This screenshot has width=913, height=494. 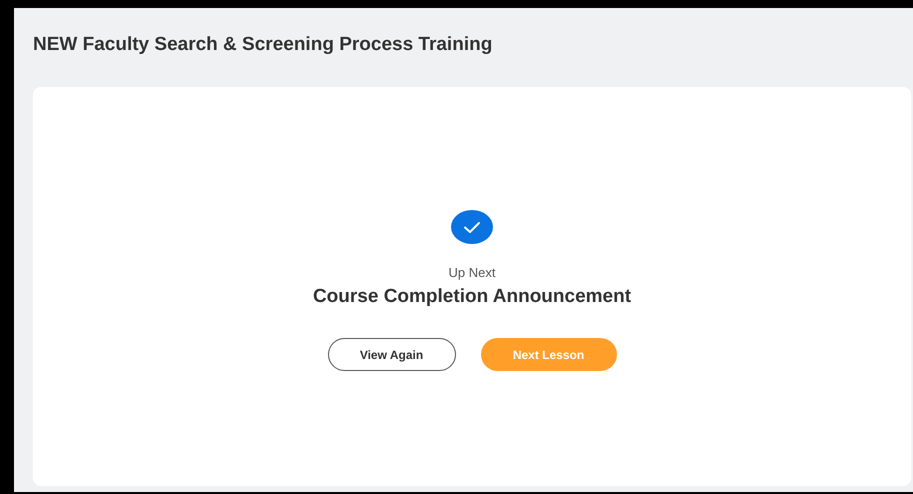 What do you see at coordinates (472, 297) in the screenshot?
I see `next-lesson-title: Course Completion Announcement` at bounding box center [472, 297].